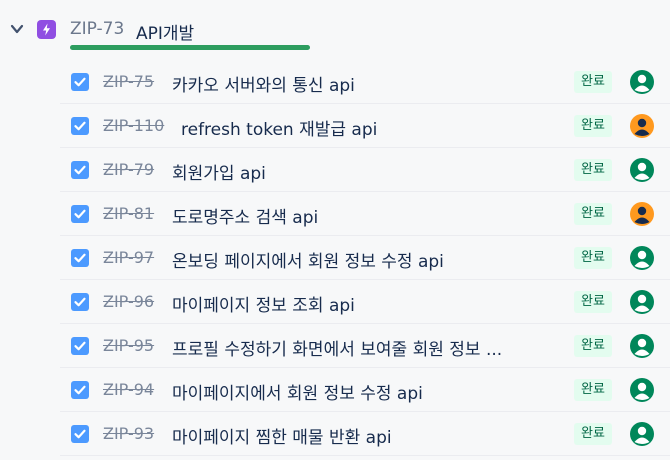 The width and height of the screenshot is (670, 460). I want to click on issue-row: ZIP-79 회원가입 api 완료, so click(365, 170).